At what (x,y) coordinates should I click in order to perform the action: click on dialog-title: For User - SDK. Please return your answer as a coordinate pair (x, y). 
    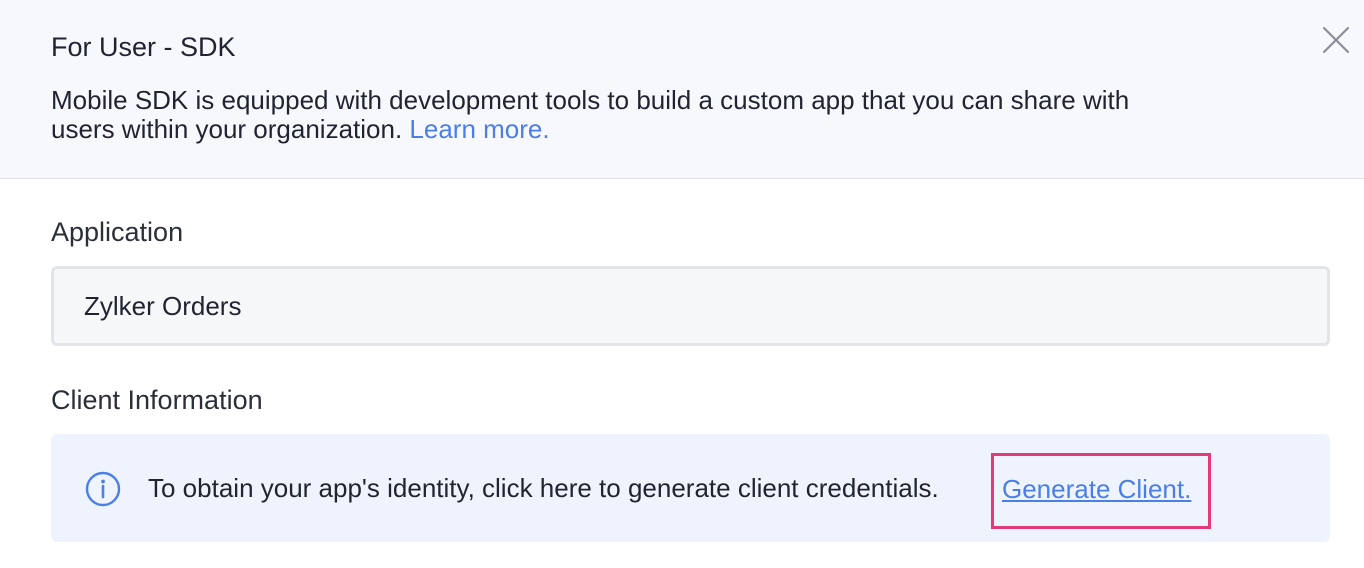
    Looking at the image, I should click on (143, 47).